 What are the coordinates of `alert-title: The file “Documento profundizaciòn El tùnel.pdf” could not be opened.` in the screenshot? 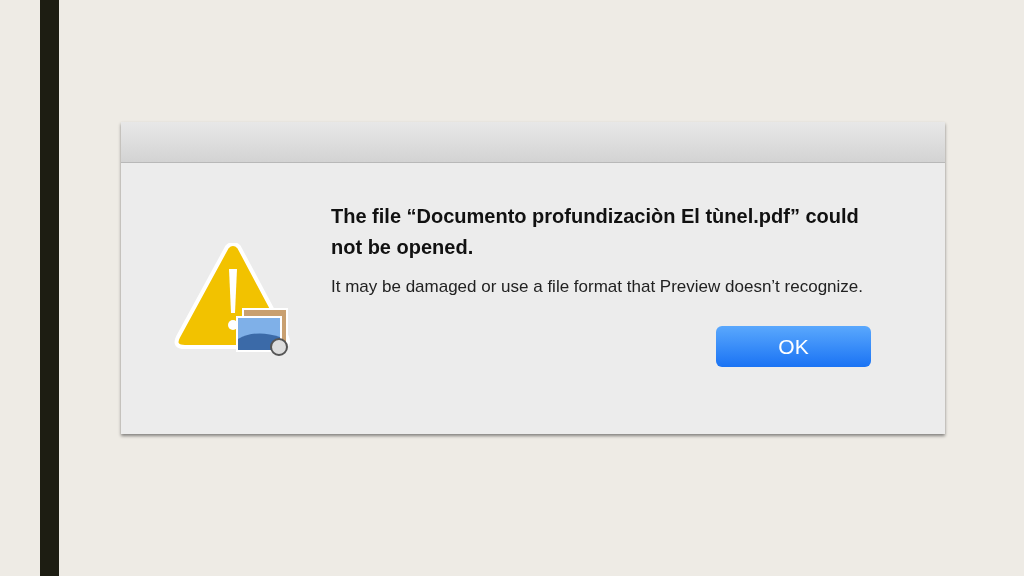 It's located at (595, 232).